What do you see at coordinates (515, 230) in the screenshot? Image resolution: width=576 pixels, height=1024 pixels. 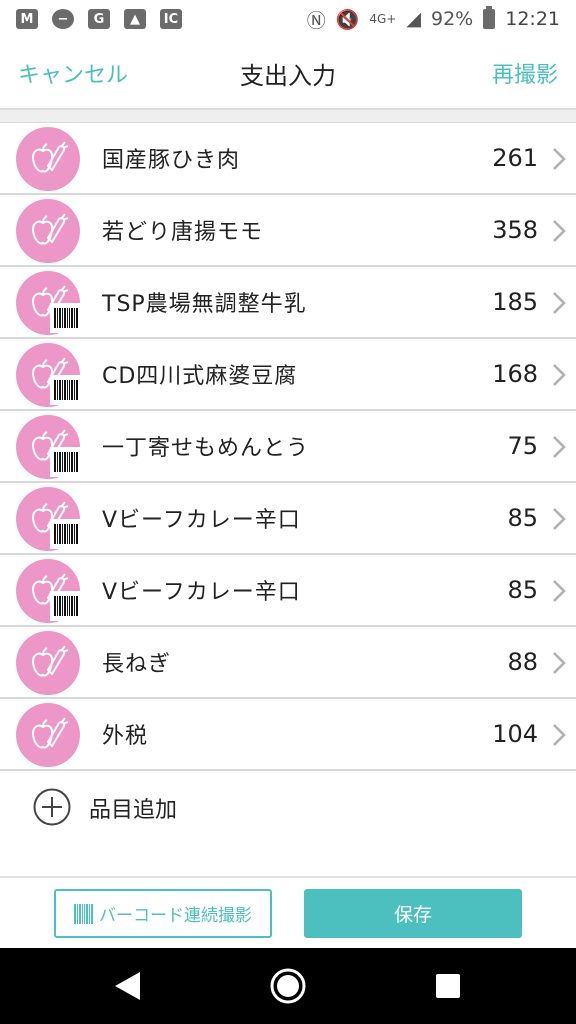 I see `item-amount: 358` at bounding box center [515, 230].